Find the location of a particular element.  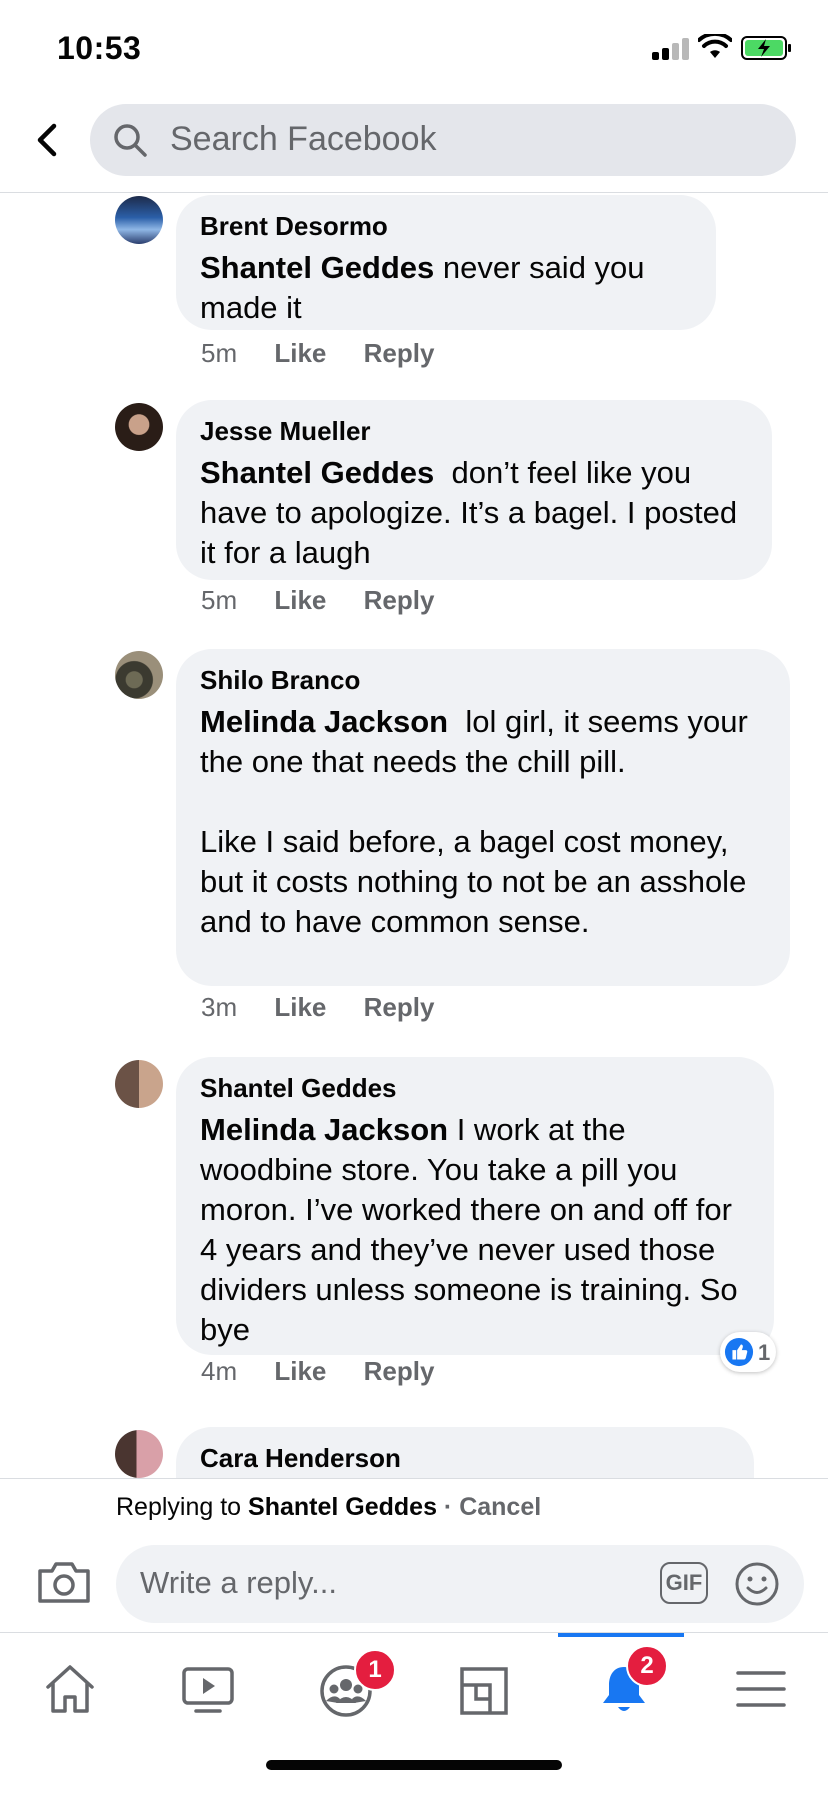

home-indicator is located at coordinates (414, 1765).